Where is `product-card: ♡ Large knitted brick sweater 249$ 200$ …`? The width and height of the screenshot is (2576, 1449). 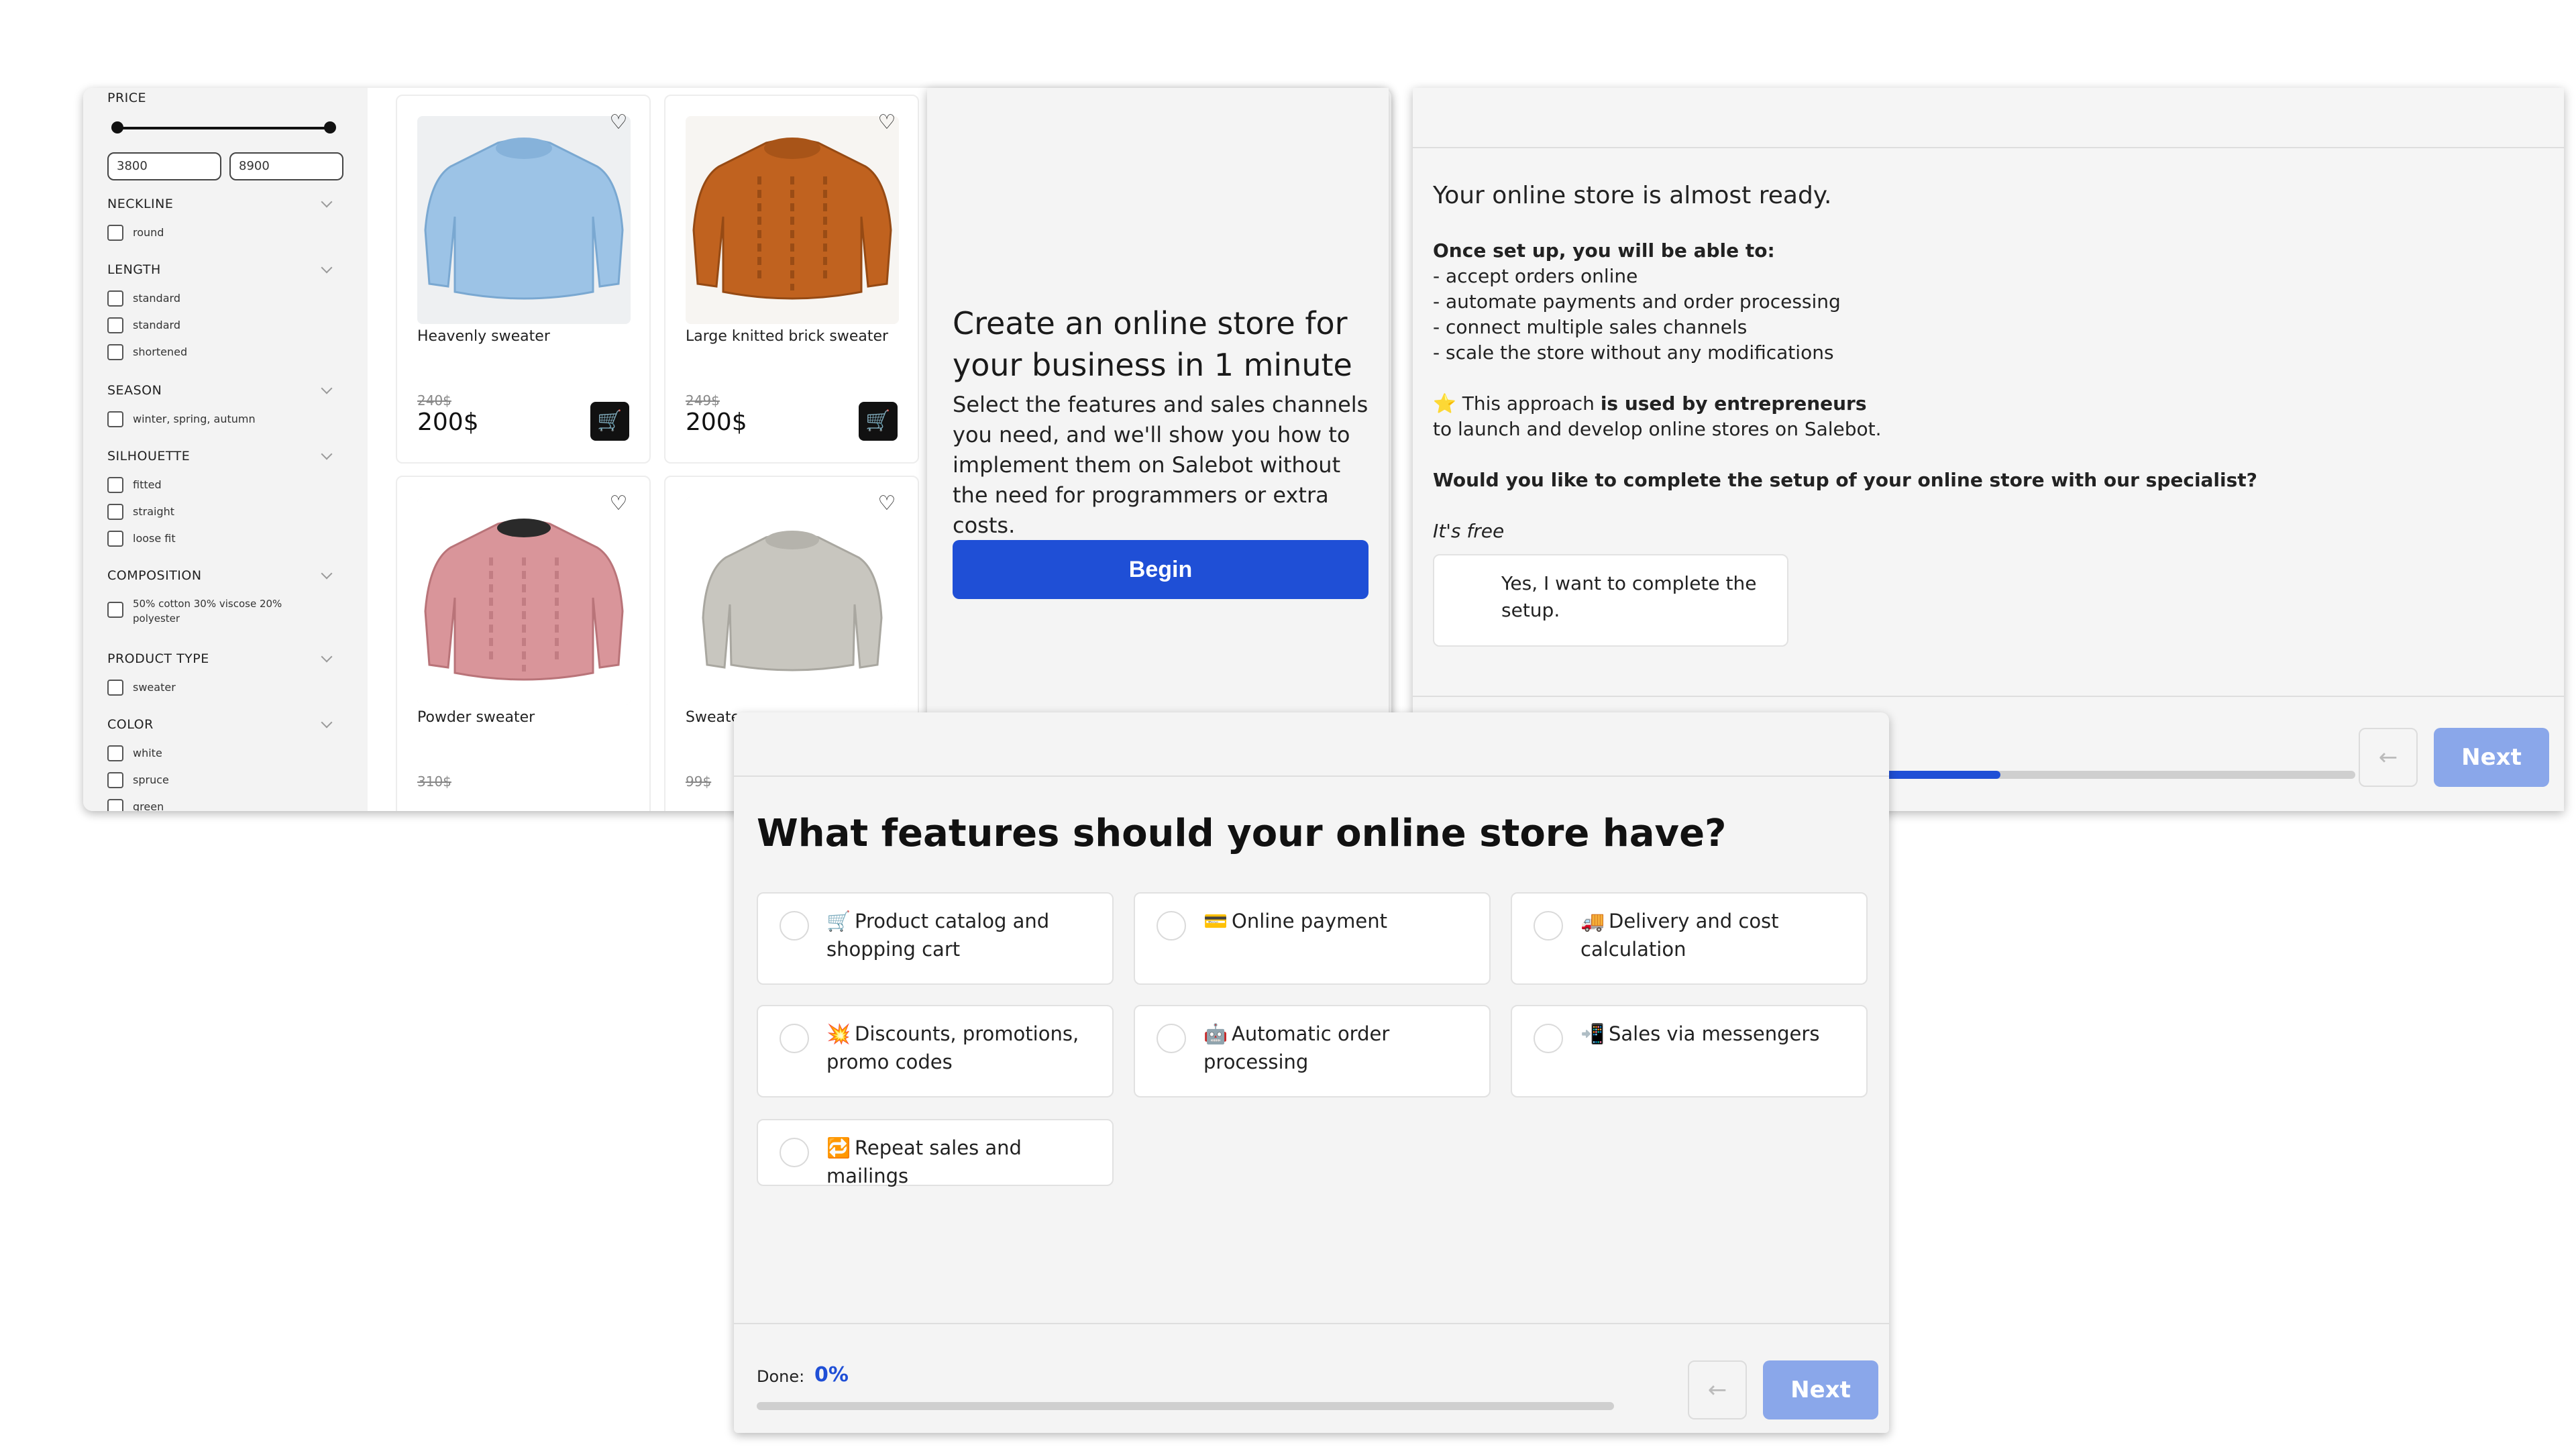
product-card: ♡ Large knitted brick sweater 249$ 200$ … is located at coordinates (791, 279).